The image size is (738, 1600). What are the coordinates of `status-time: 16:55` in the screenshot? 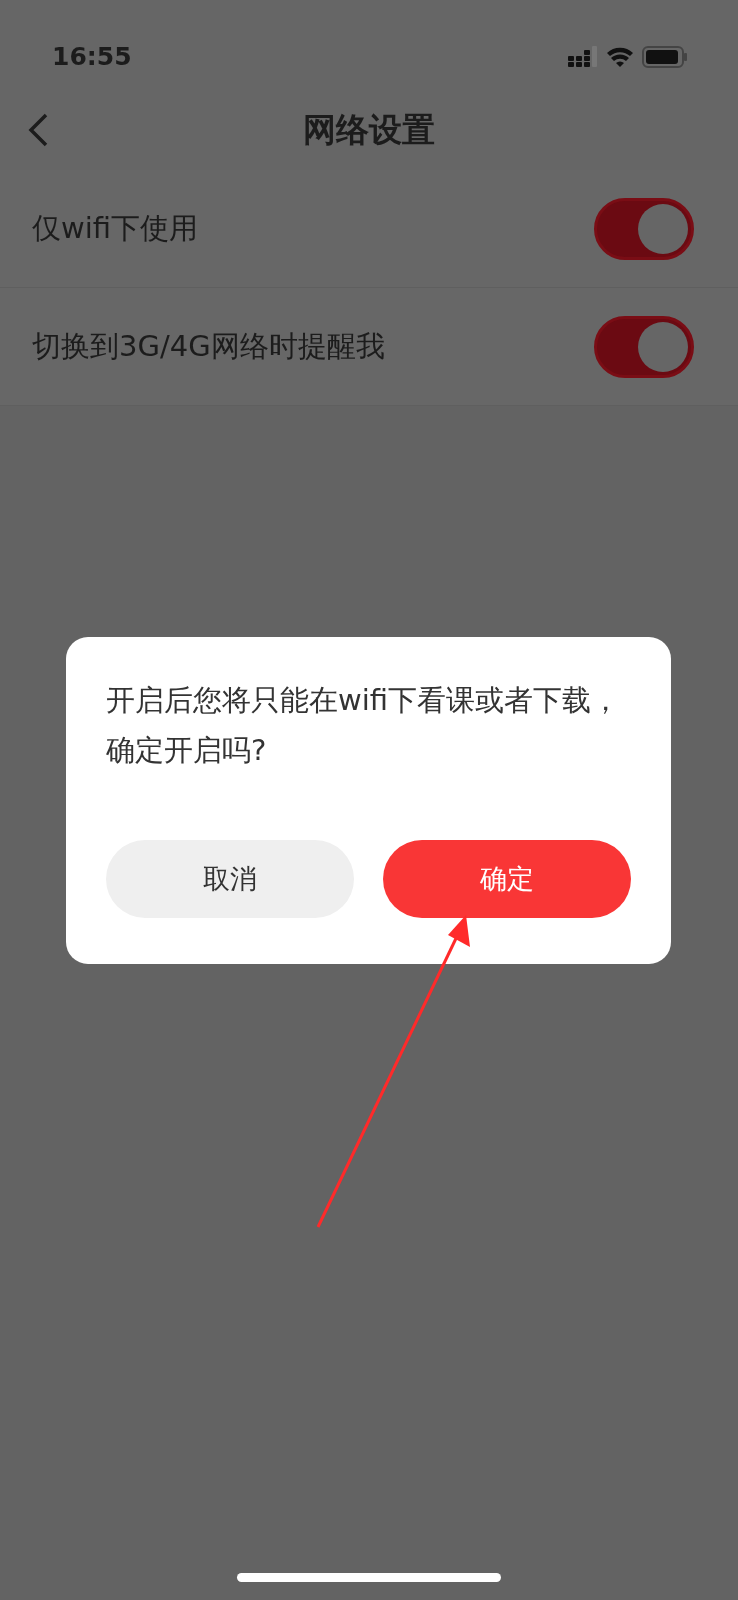 It's located at (92, 57).